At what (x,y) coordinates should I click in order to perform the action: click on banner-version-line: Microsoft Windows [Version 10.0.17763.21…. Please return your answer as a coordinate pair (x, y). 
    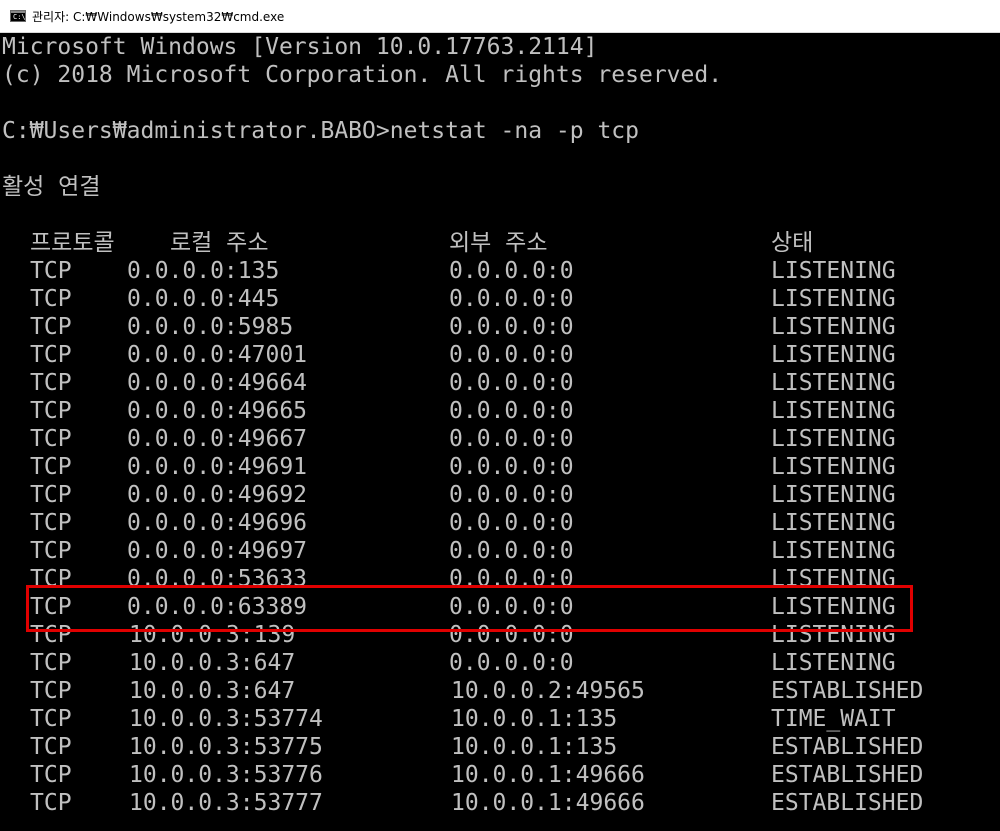
    Looking at the image, I should click on (300, 47).